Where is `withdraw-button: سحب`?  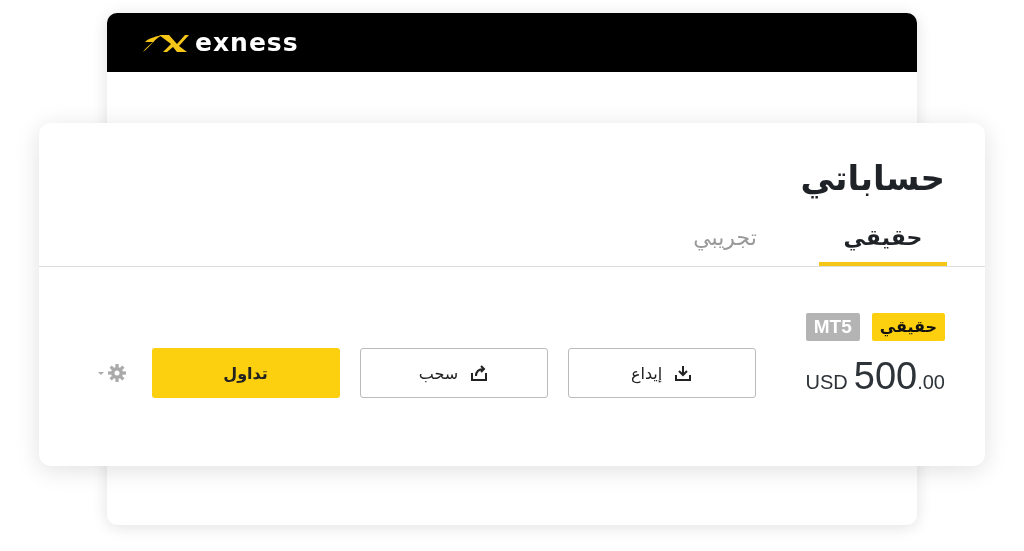
withdraw-button: سحب is located at coordinates (453, 373).